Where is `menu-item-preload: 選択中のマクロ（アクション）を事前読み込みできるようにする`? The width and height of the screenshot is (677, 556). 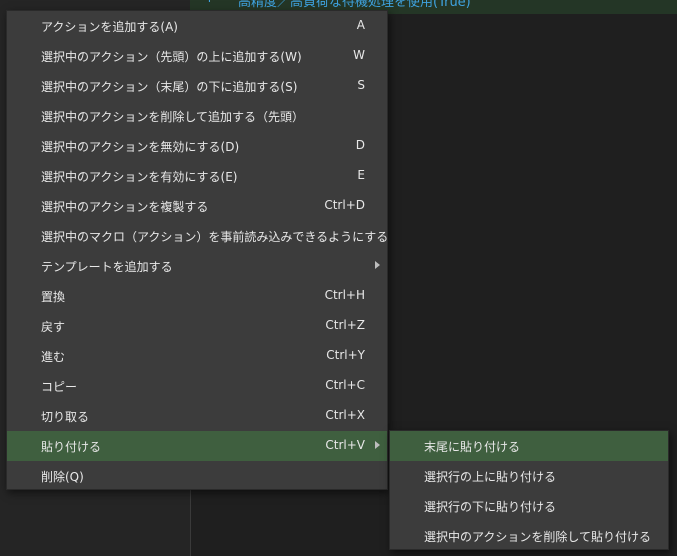
menu-item-preload: 選択中のマクロ（アクション）を事前読み込みできるようにする is located at coordinates (198, 236).